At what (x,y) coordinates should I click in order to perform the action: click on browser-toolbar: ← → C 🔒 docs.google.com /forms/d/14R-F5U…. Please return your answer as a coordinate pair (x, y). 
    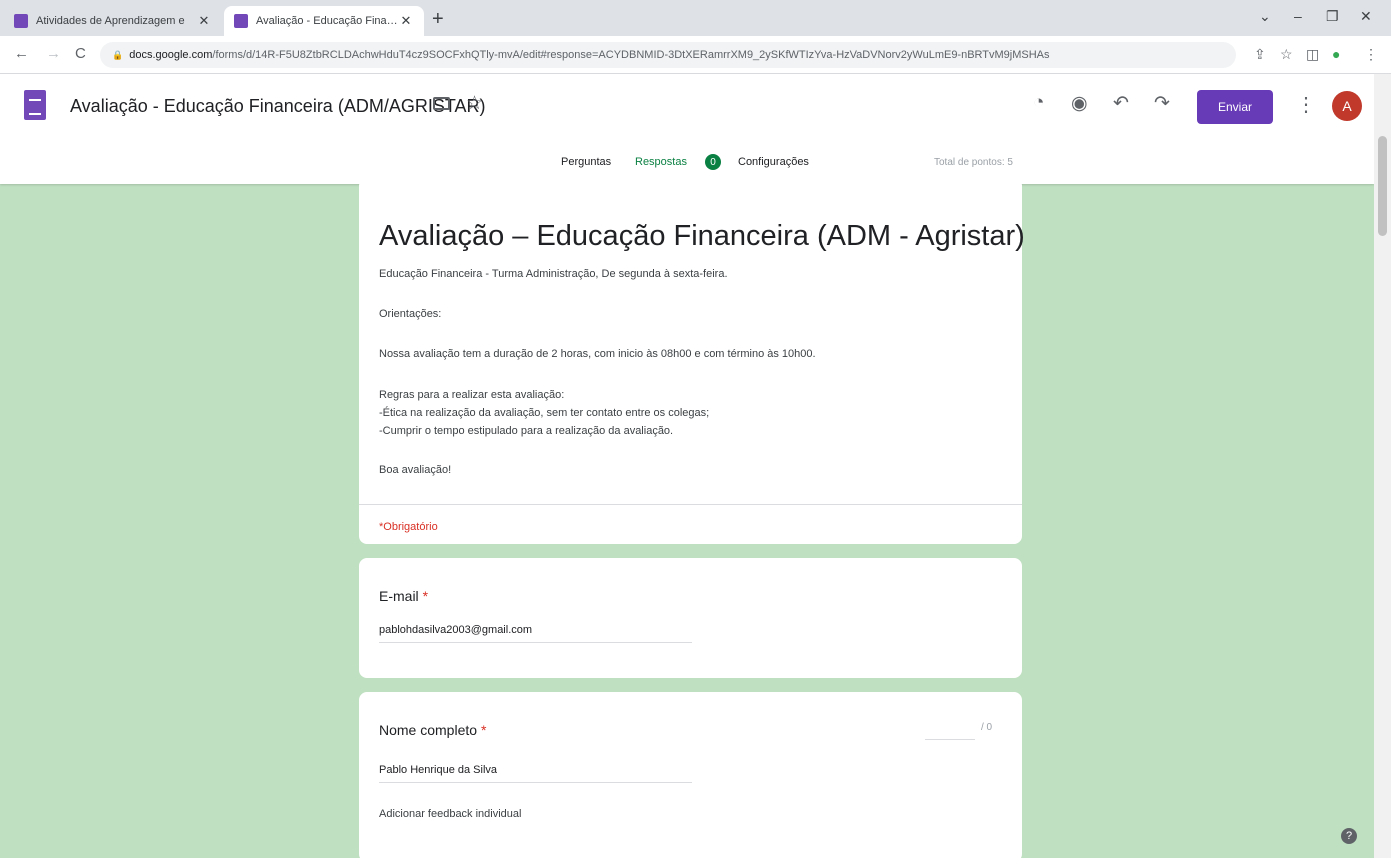
    Looking at the image, I should click on (695, 55).